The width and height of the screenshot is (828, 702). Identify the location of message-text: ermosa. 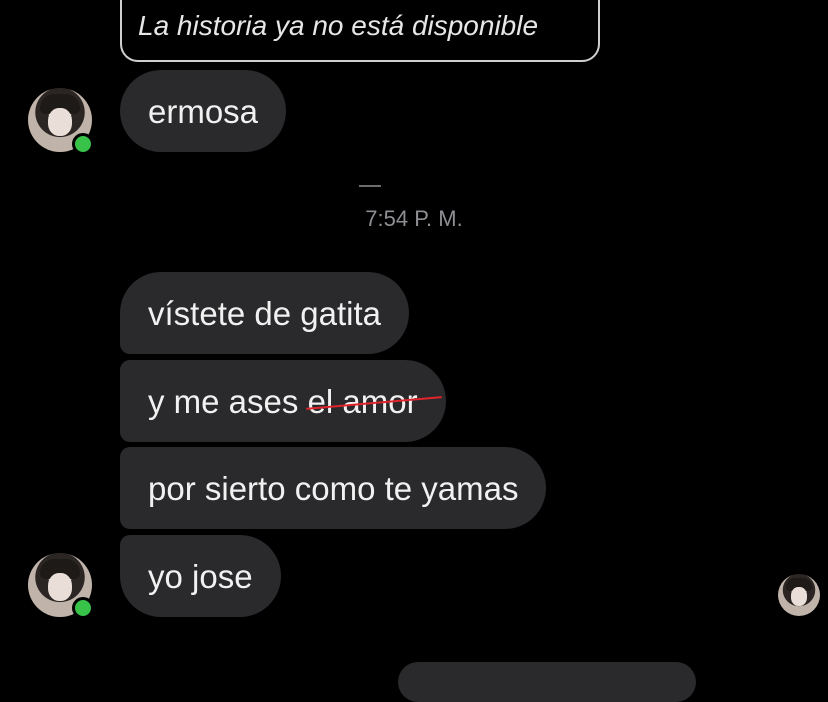
(203, 111).